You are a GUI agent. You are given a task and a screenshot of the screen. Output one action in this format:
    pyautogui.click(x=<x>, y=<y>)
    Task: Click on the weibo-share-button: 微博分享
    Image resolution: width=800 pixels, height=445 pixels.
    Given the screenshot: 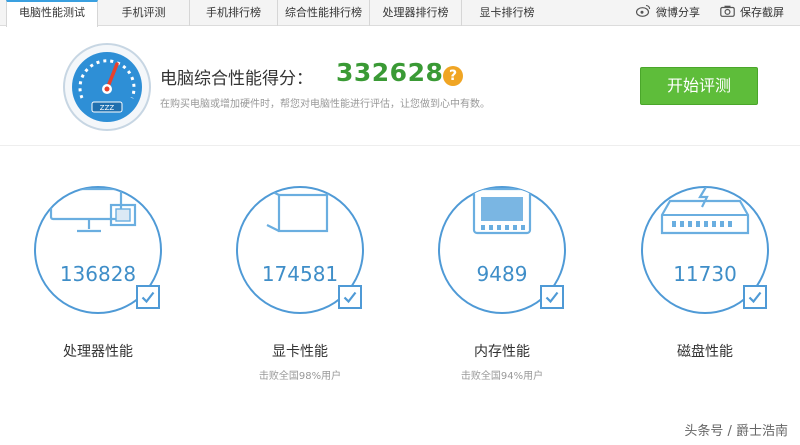 What is the action you would take?
    pyautogui.click(x=667, y=13)
    